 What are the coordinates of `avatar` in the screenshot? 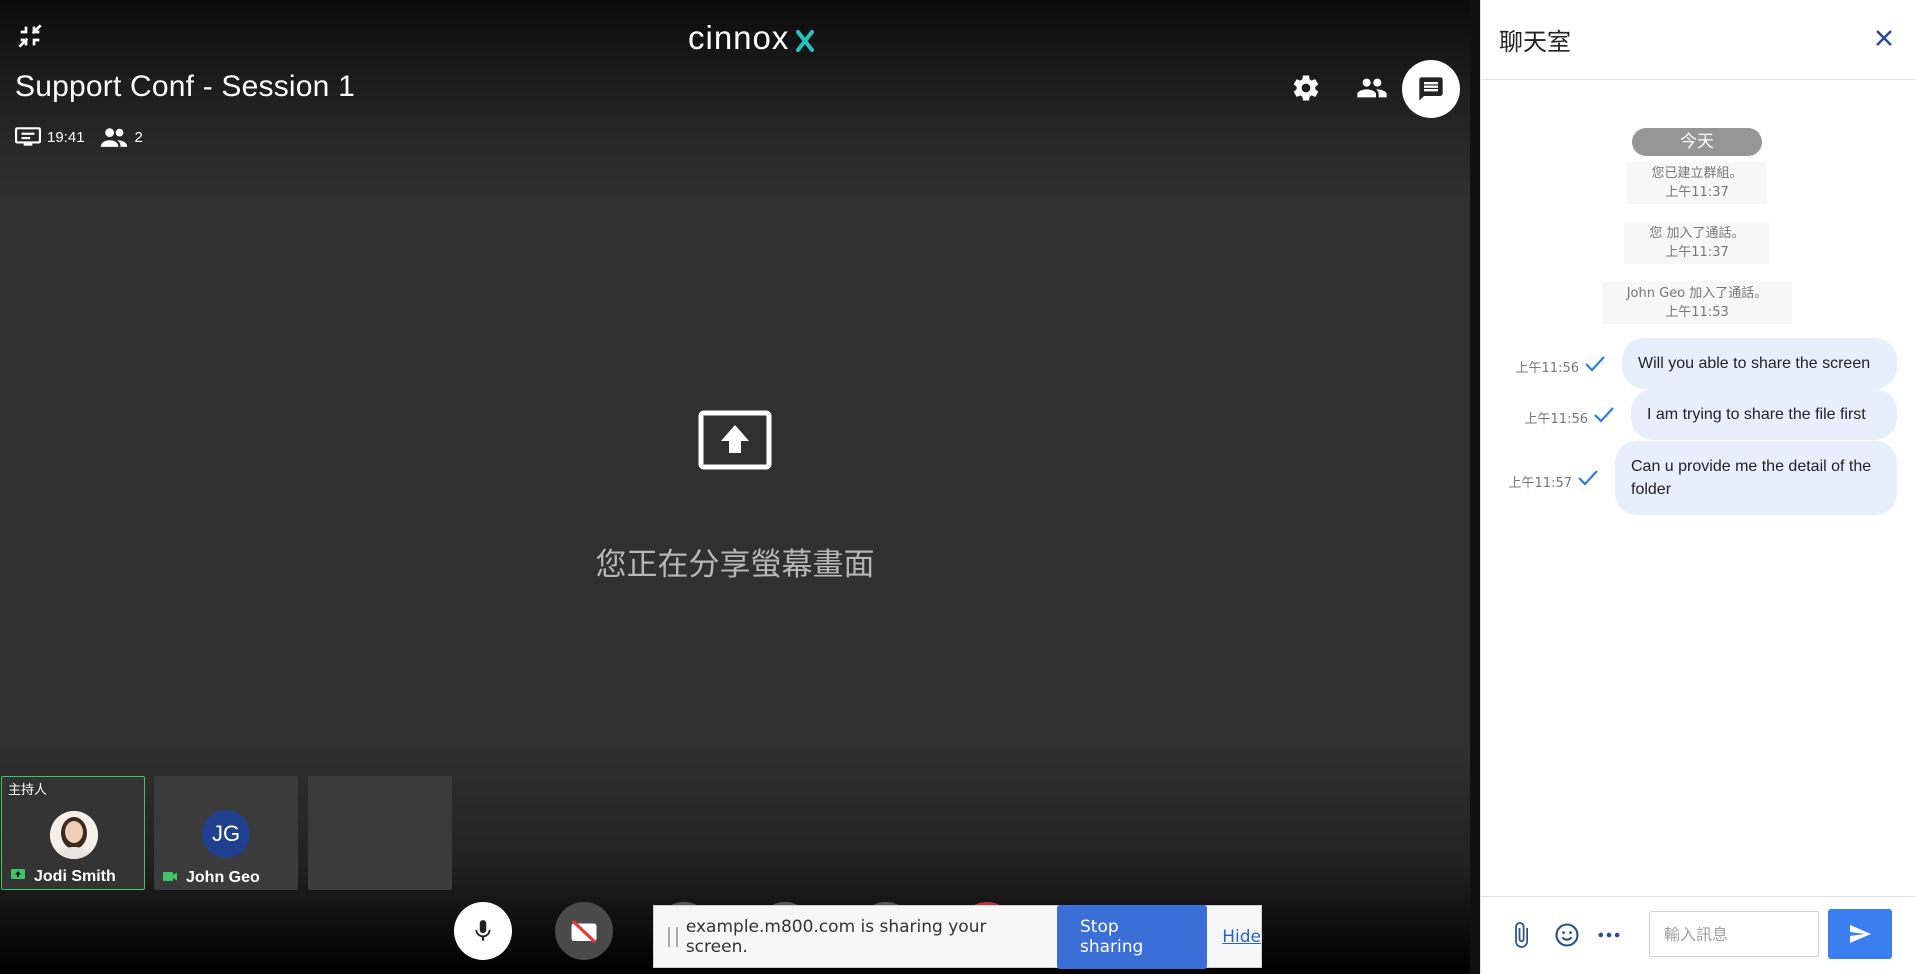 It's located at (74, 835).